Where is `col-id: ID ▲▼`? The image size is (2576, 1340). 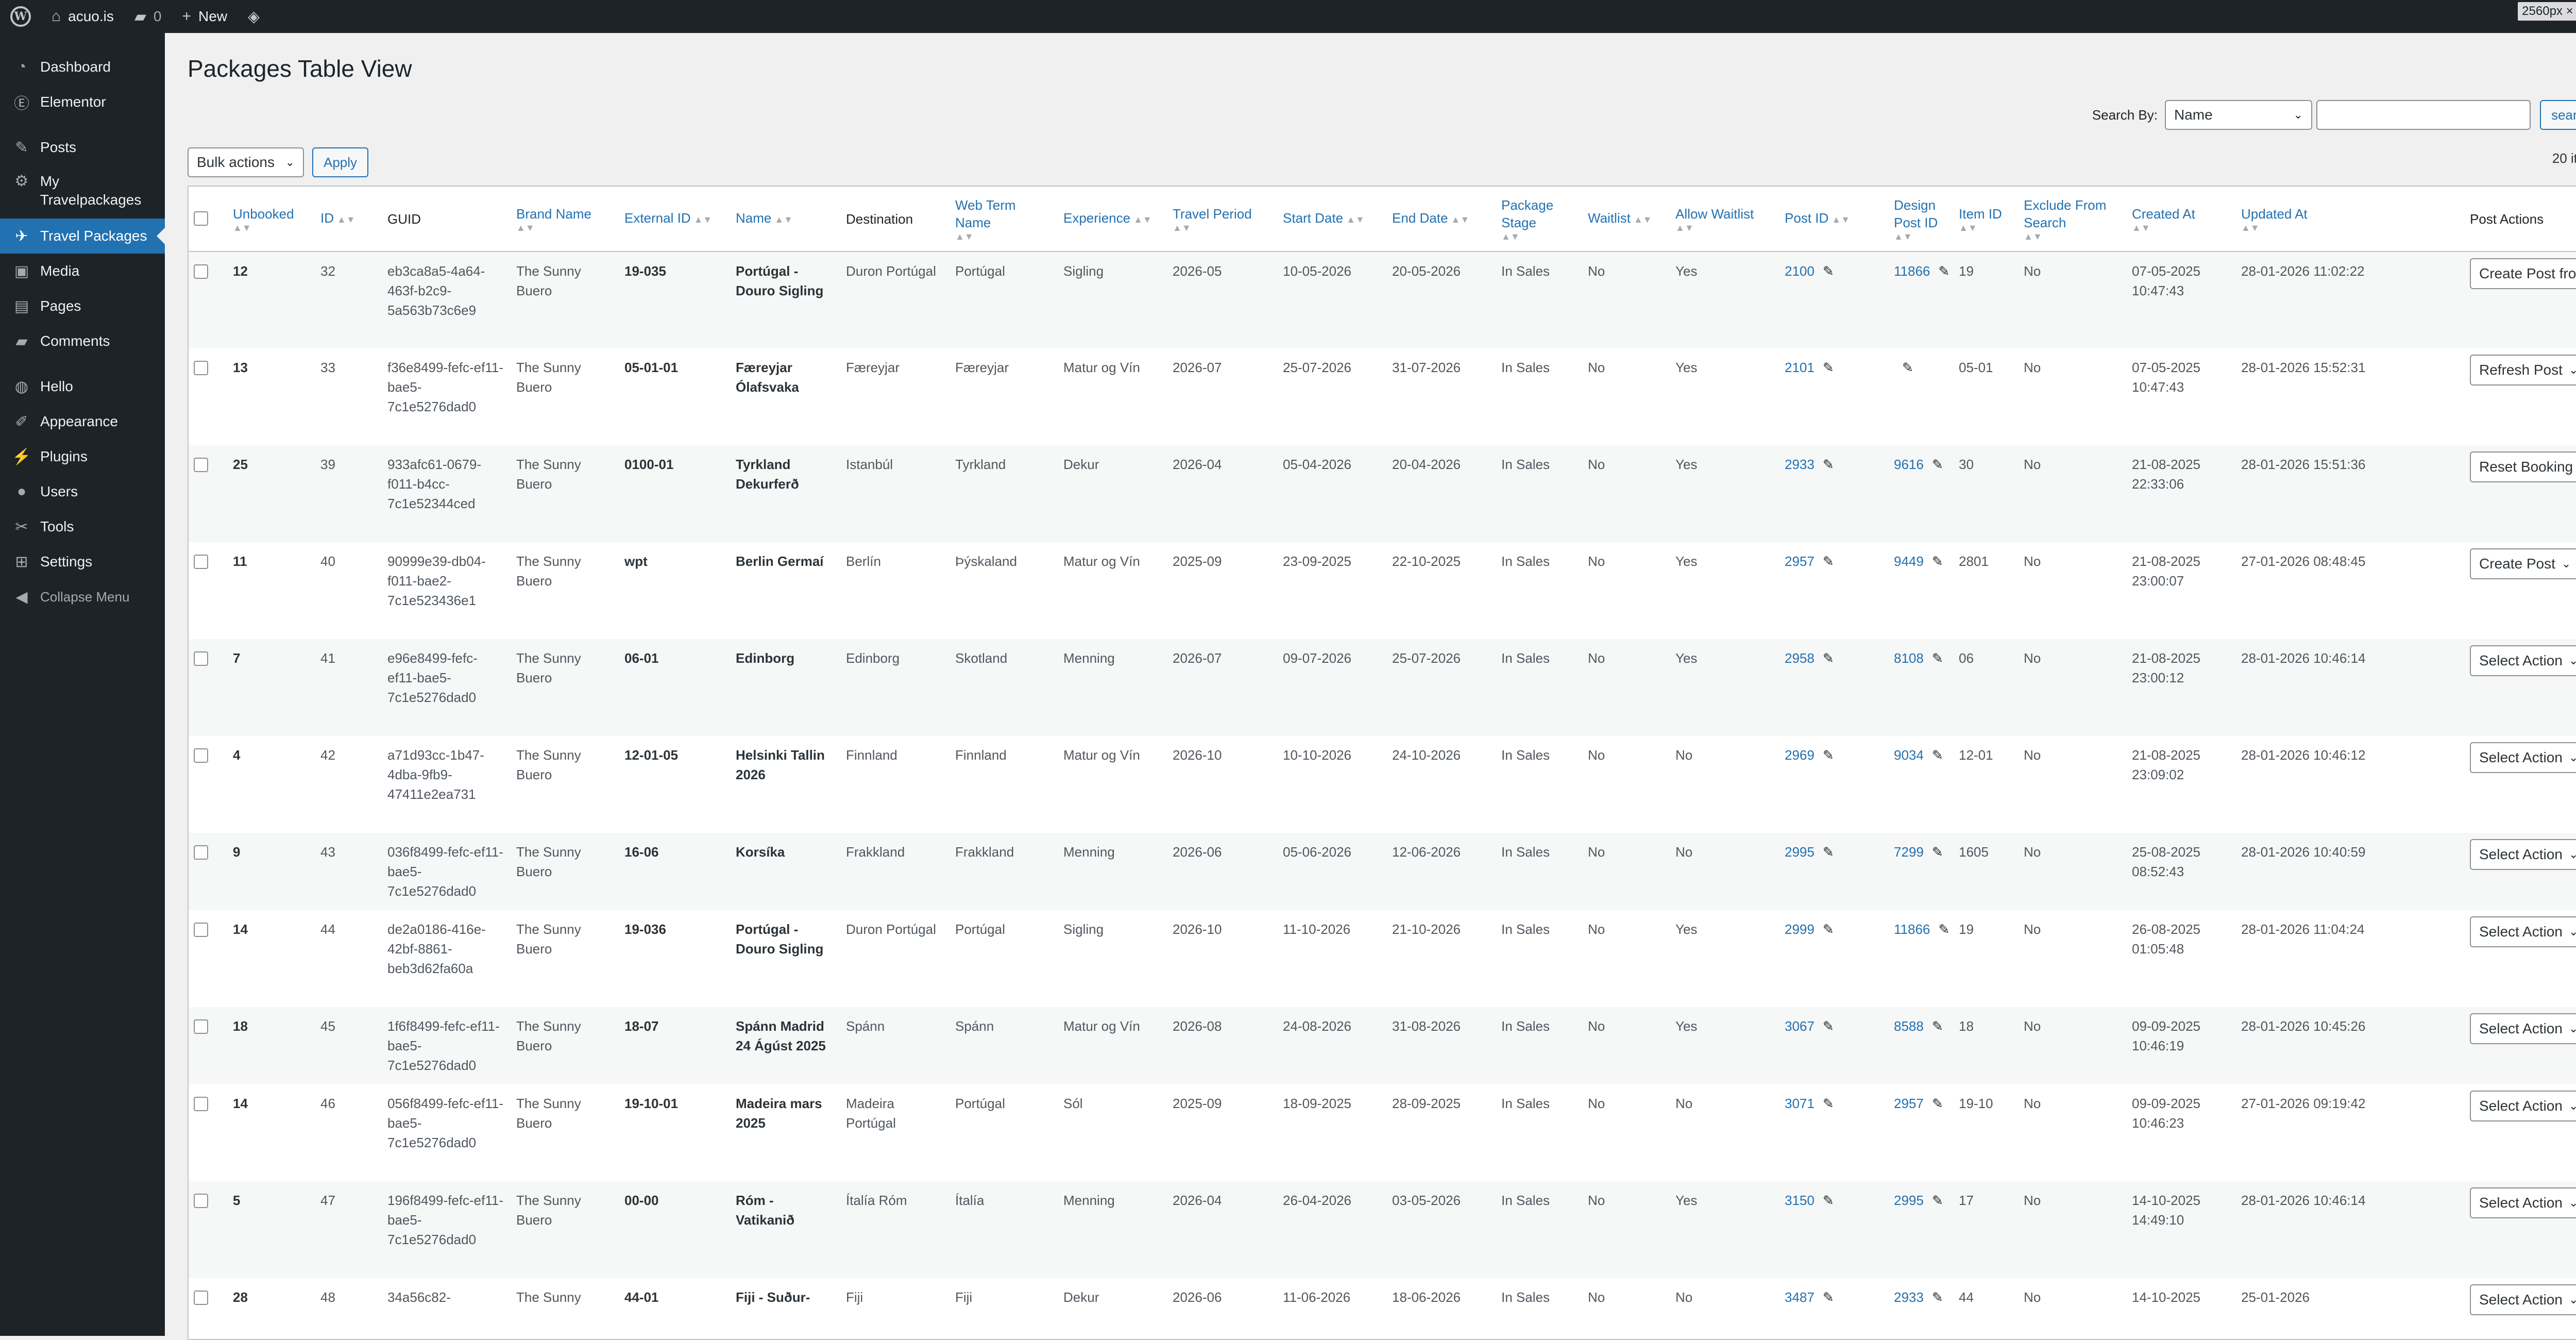
col-id: ID ▲▼ is located at coordinates (348, 219).